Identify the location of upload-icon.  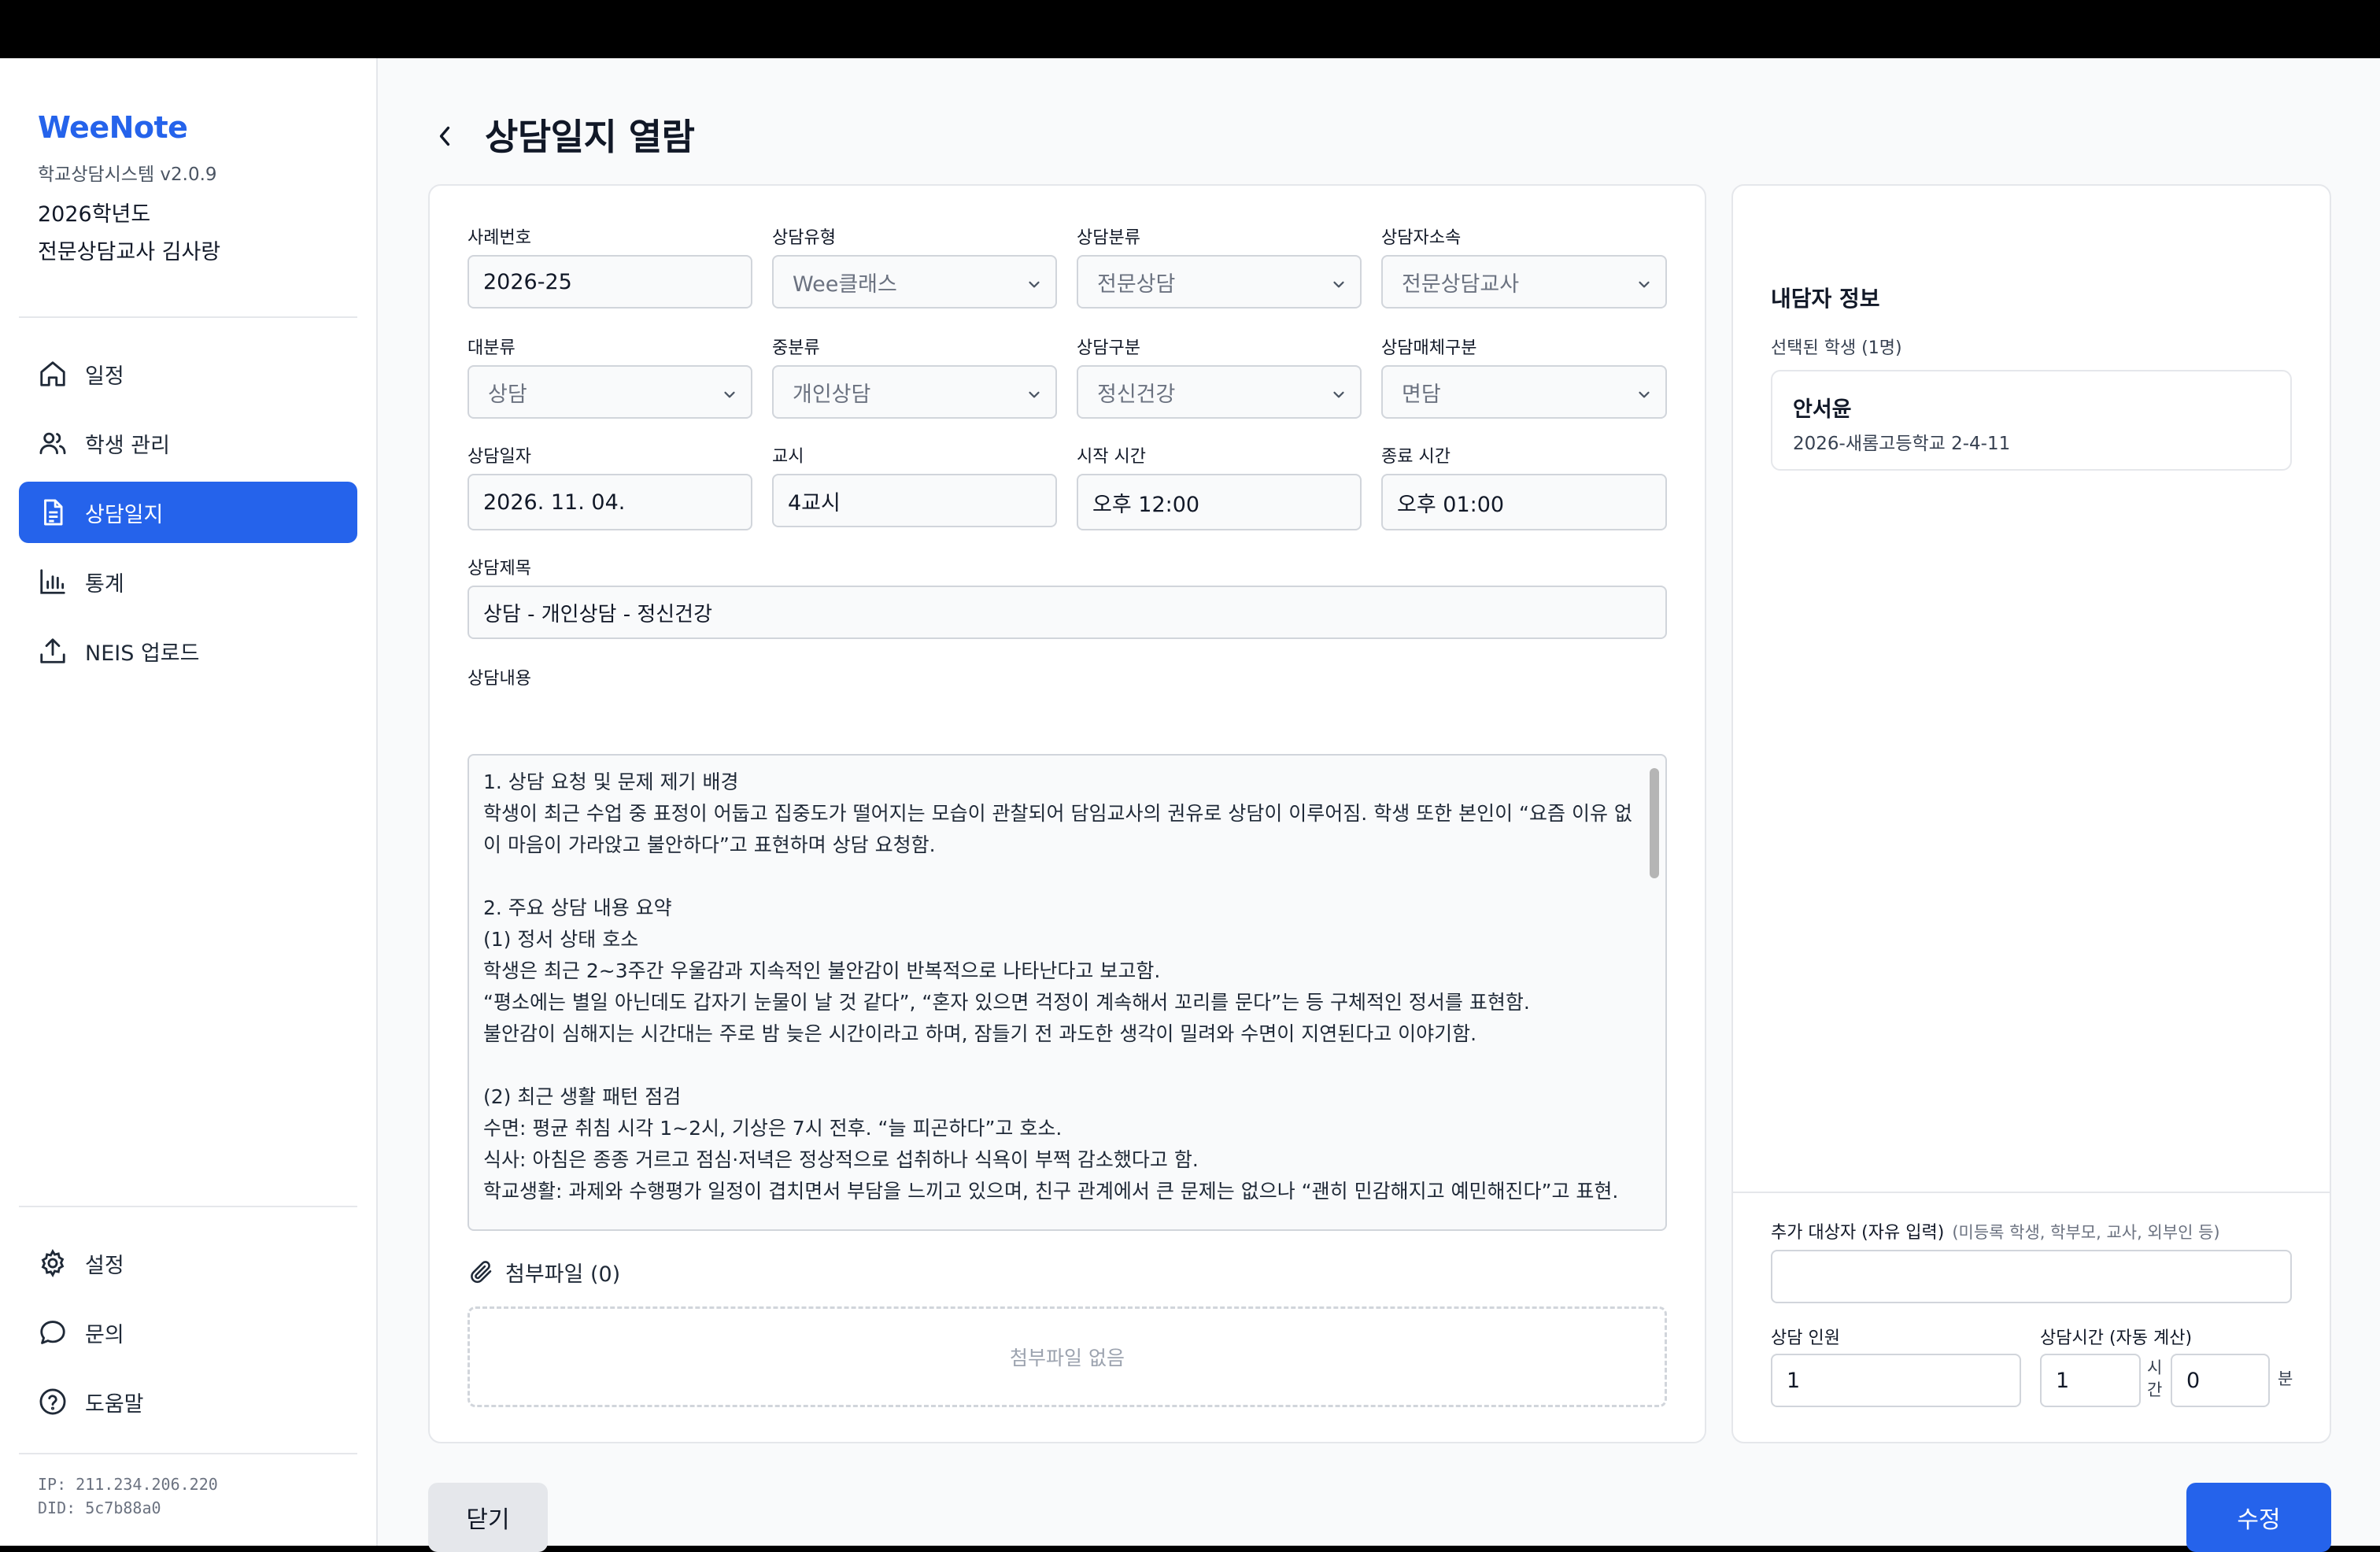
(52, 650).